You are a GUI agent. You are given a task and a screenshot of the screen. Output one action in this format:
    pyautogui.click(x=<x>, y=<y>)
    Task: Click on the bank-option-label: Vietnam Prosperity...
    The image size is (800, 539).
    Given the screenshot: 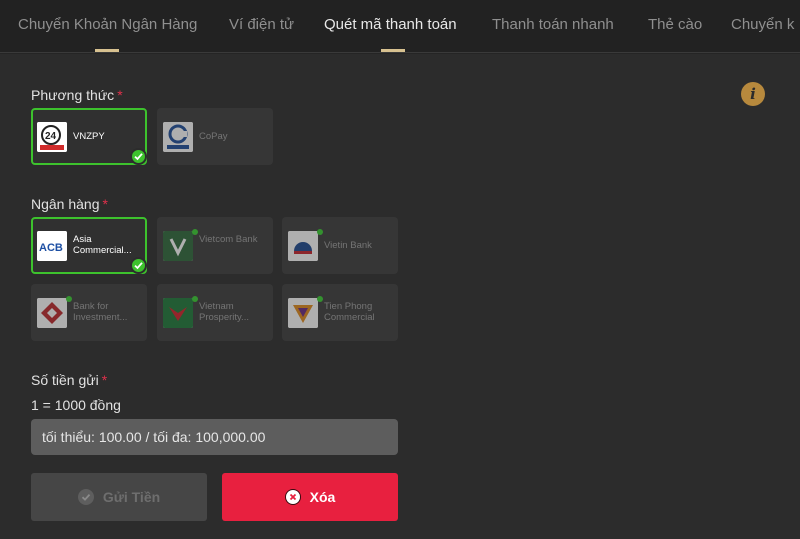 What is the action you would take?
    pyautogui.click(x=224, y=312)
    